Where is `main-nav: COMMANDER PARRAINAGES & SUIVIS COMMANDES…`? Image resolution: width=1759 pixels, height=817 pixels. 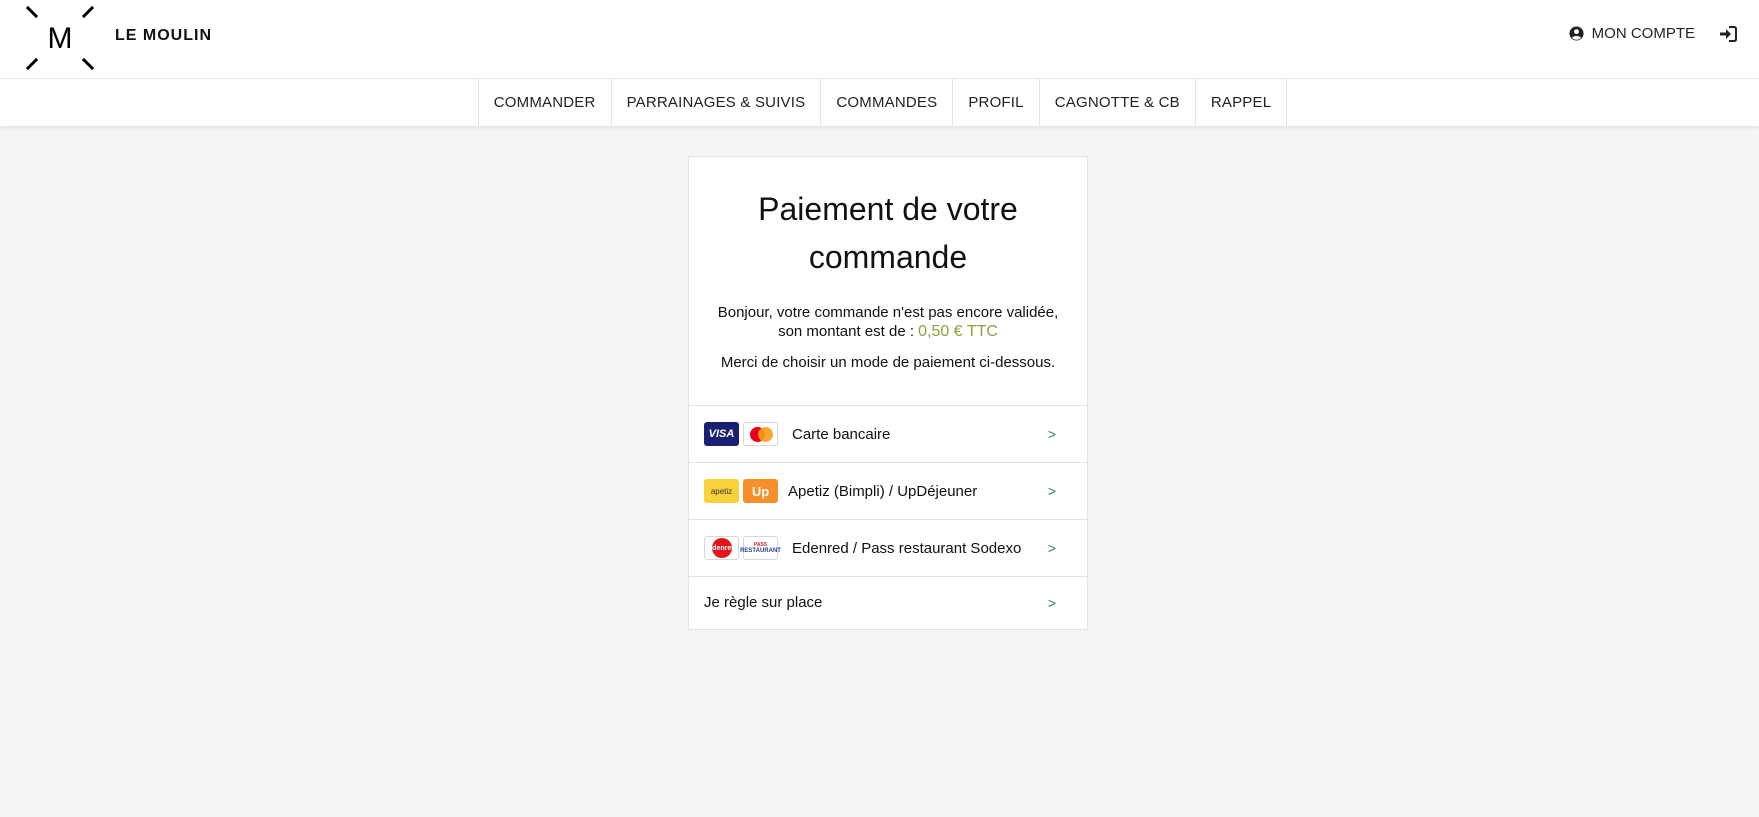
main-nav: COMMANDER PARRAINAGES & SUIVIS COMMANDES… is located at coordinates (879, 102).